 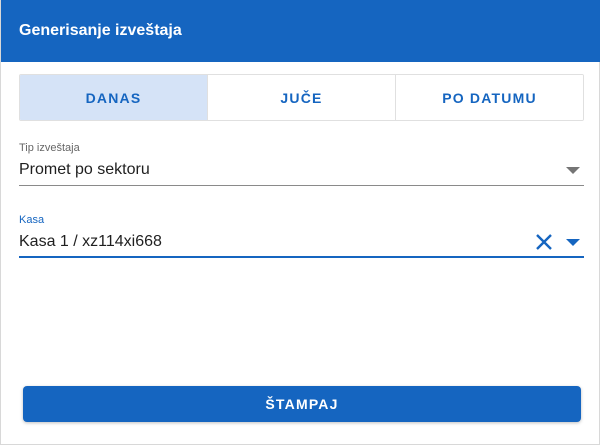 What do you see at coordinates (300, 31) in the screenshot?
I see `dialog-header: Generisanje izveštaja` at bounding box center [300, 31].